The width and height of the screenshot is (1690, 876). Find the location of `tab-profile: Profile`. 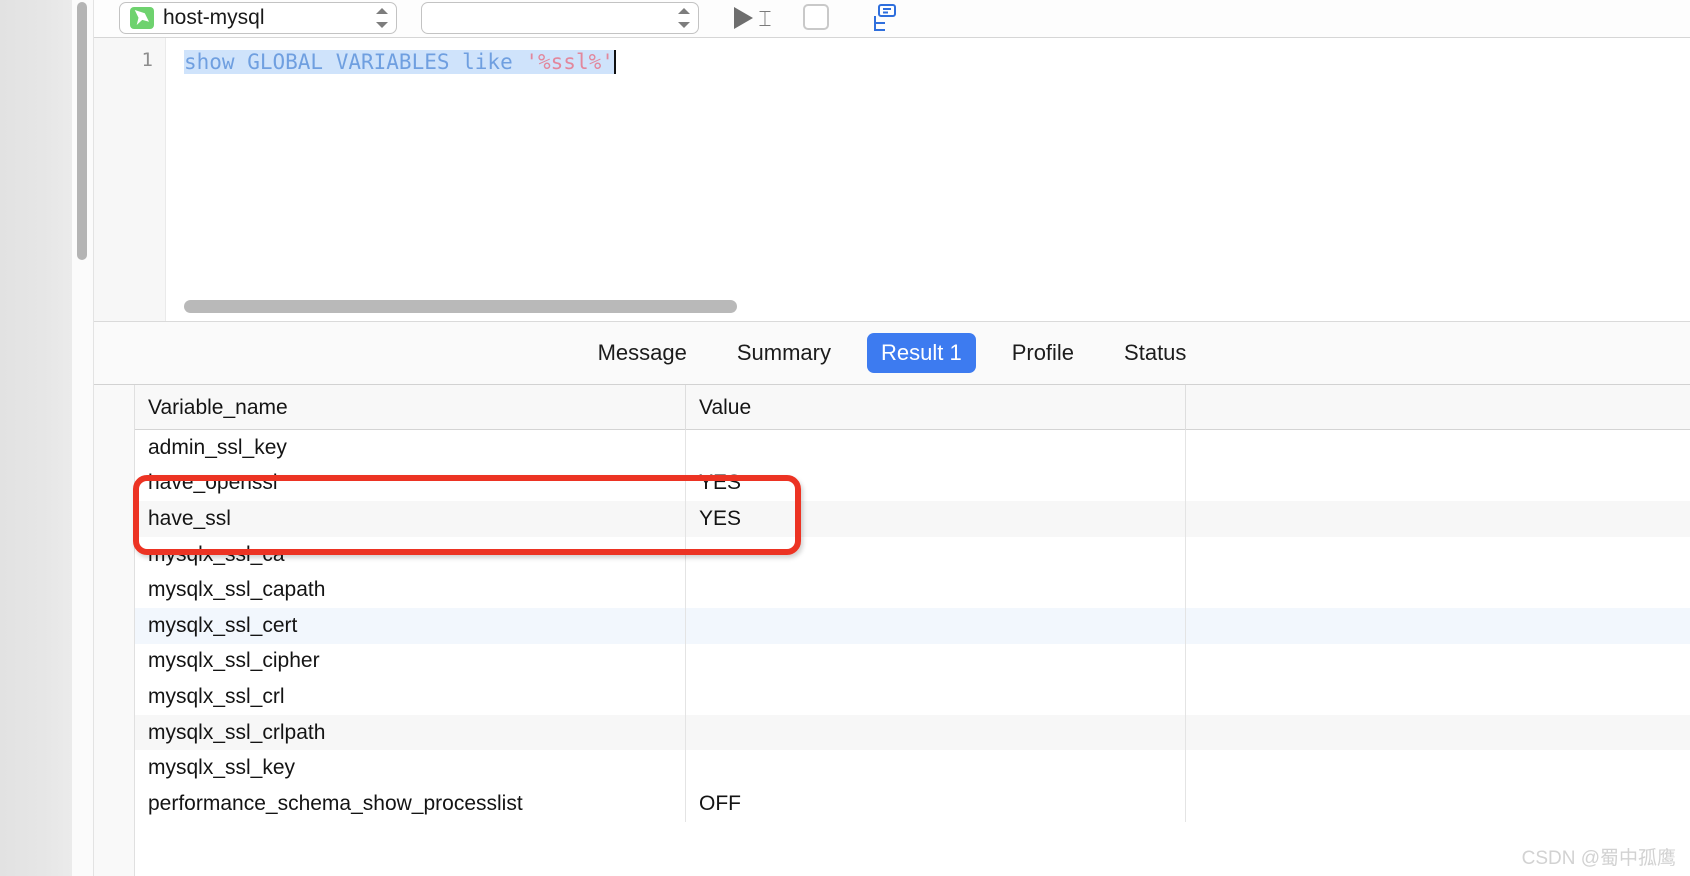

tab-profile: Profile is located at coordinates (1043, 353).